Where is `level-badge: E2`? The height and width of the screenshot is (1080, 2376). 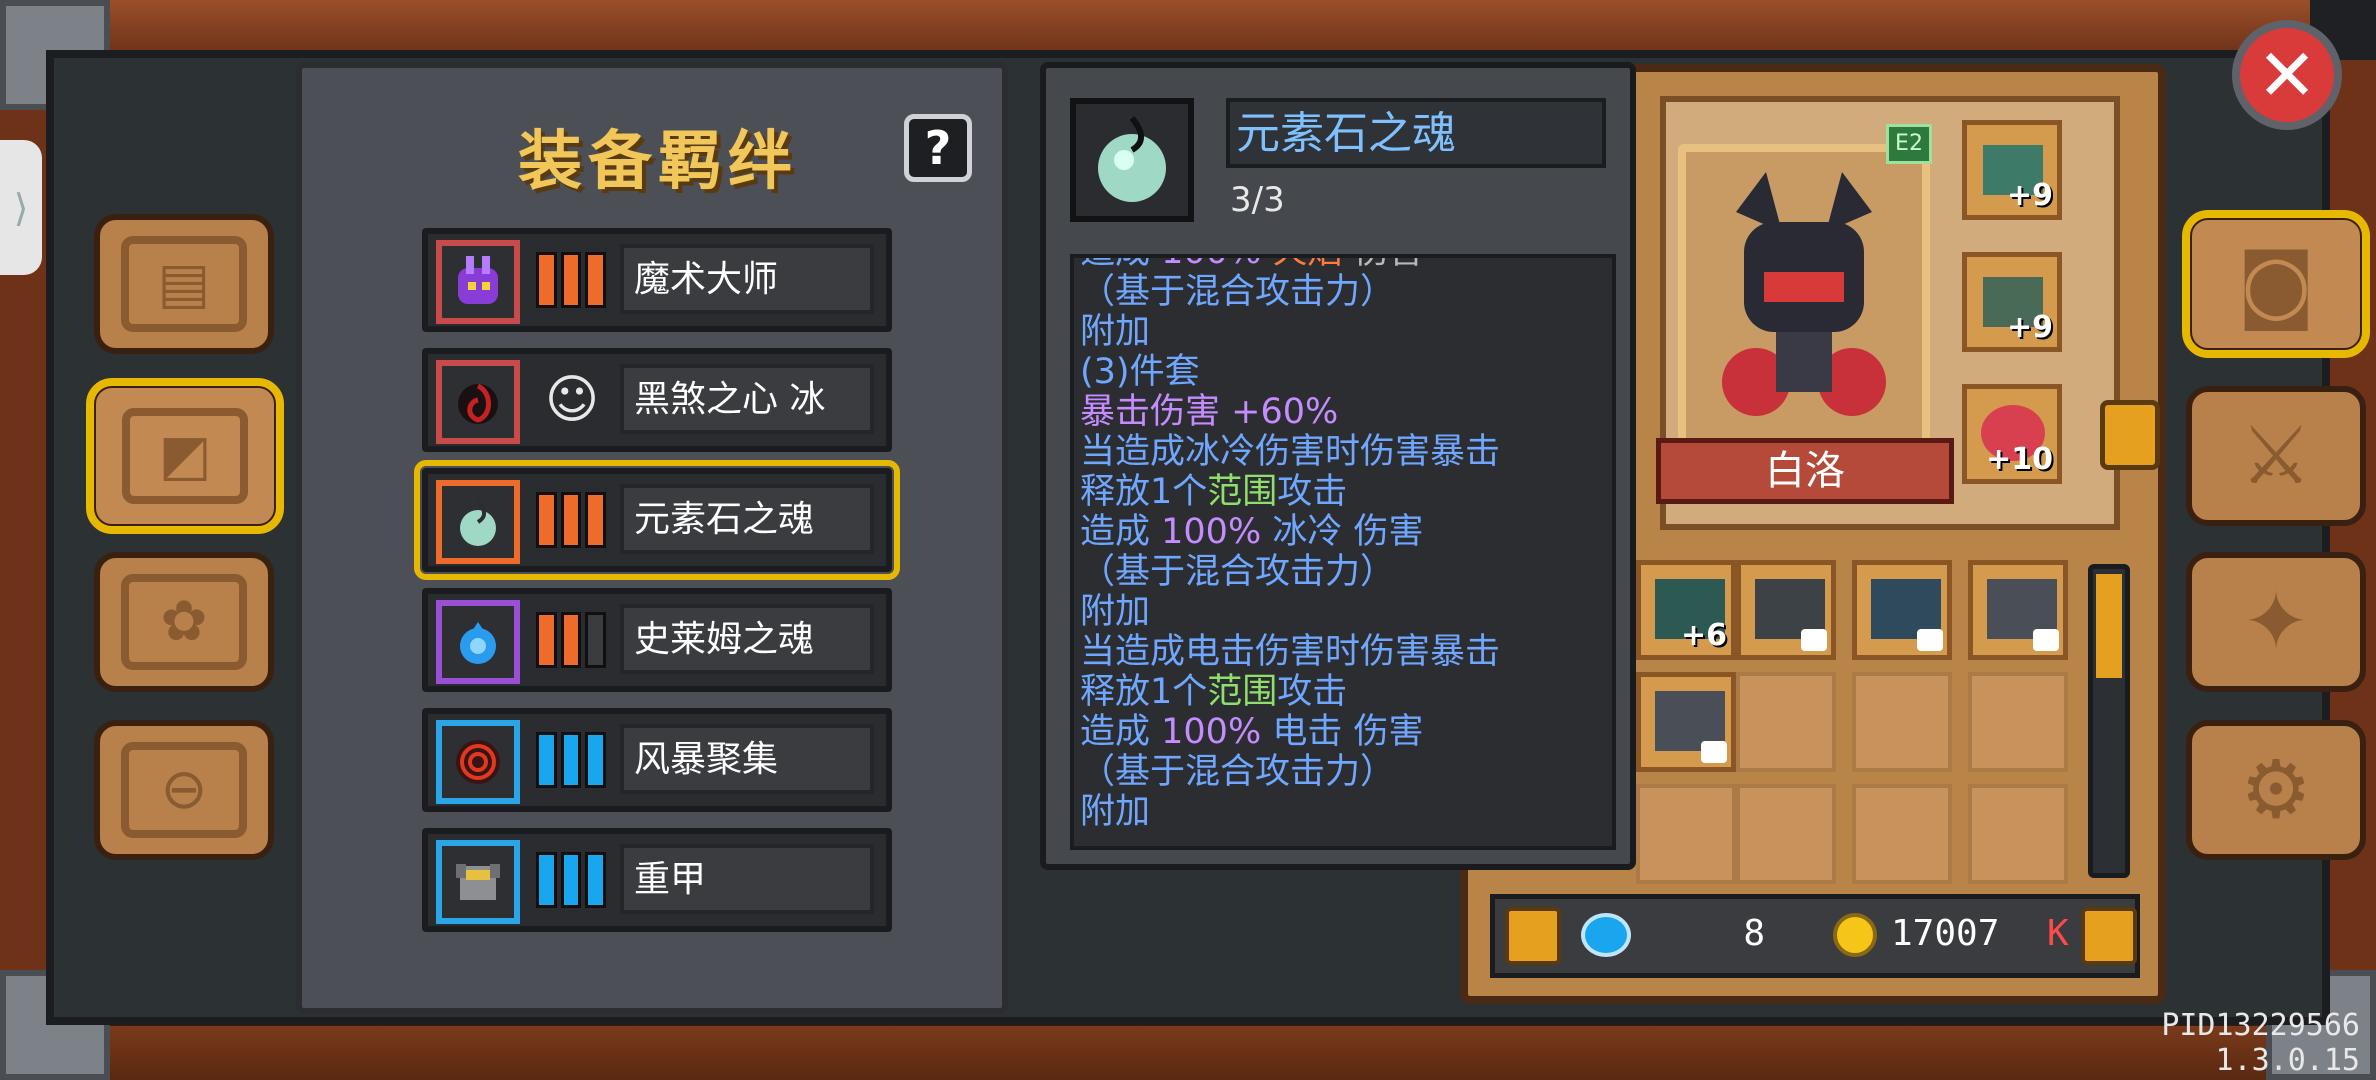 level-badge: E2 is located at coordinates (1909, 144).